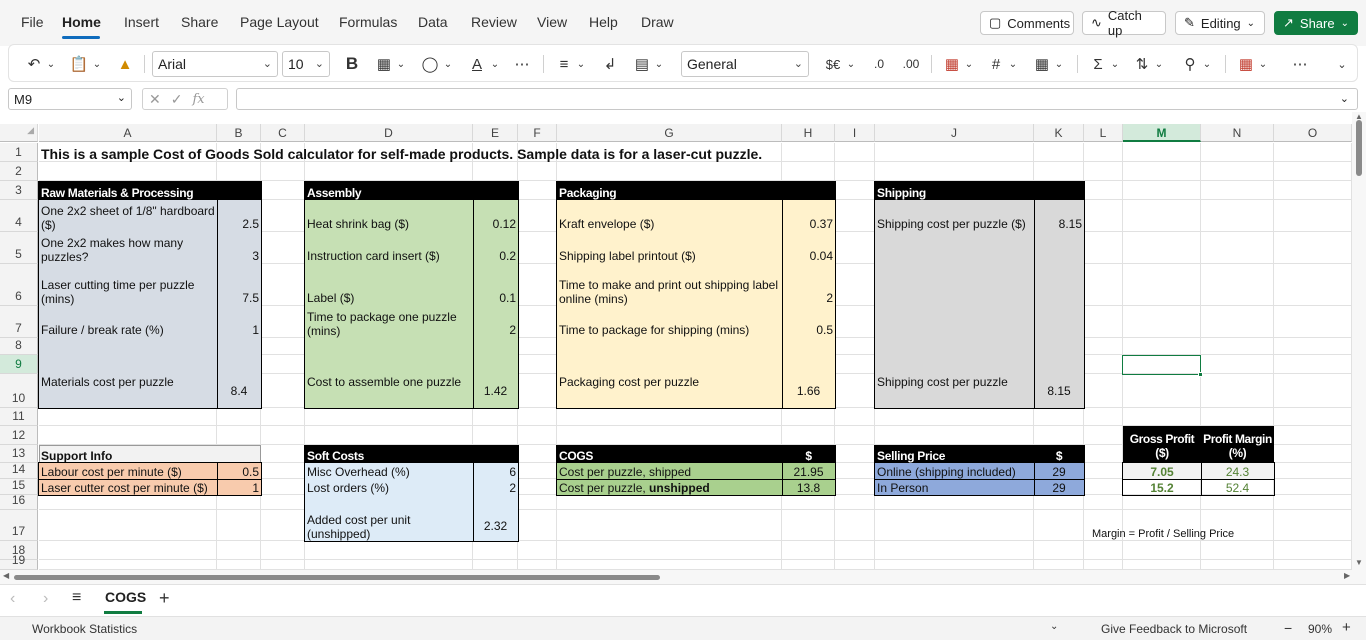  Describe the element at coordinates (128, 248) in the screenshot. I see `raw-r5-label: One 2x2 makes how many puzzles?` at that location.